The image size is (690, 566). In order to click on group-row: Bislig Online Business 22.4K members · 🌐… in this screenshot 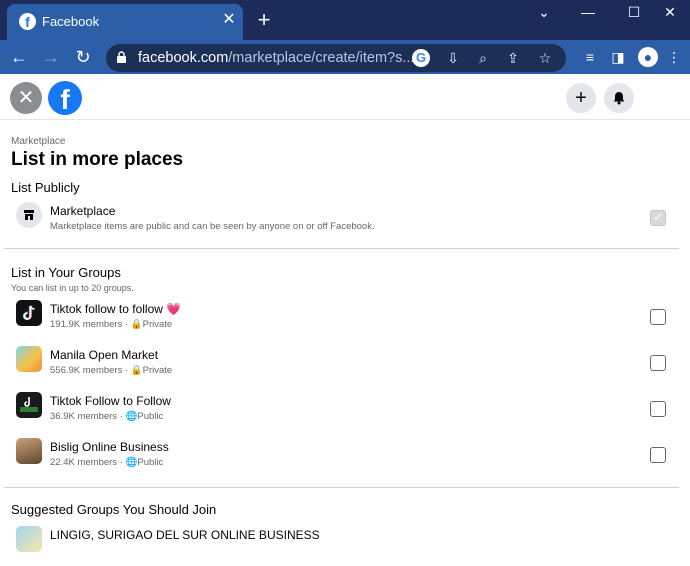, I will do `click(346, 458)`.